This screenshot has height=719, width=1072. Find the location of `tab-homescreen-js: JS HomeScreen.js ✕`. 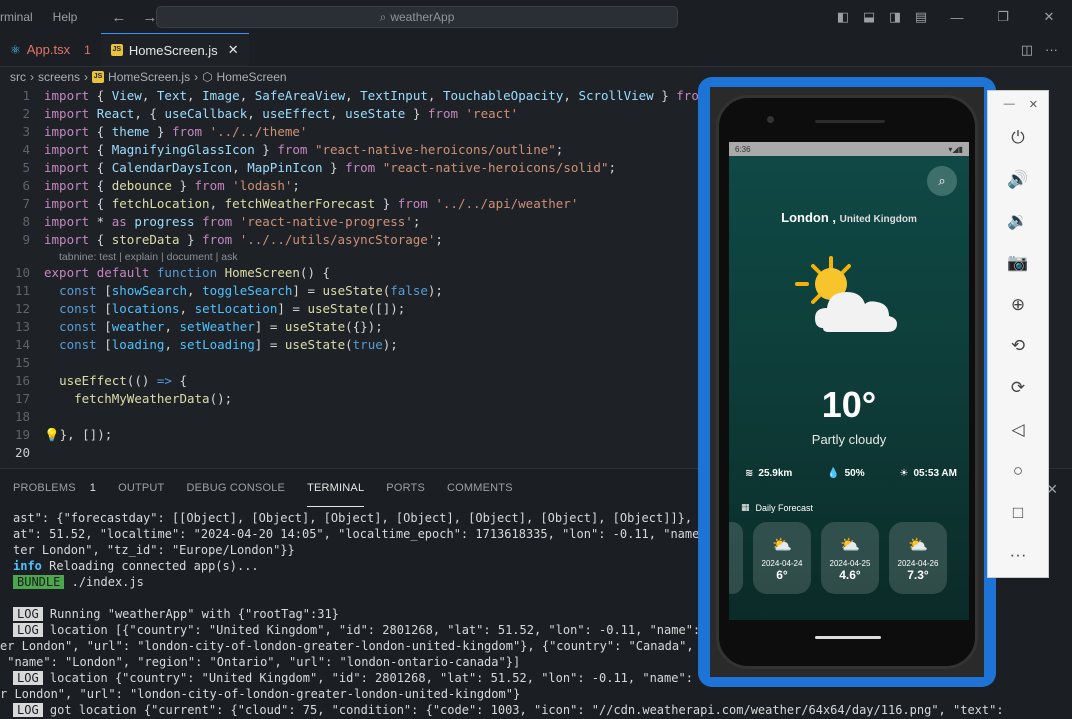

tab-homescreen-js: JS HomeScreen.js ✕ is located at coordinates (174, 49).